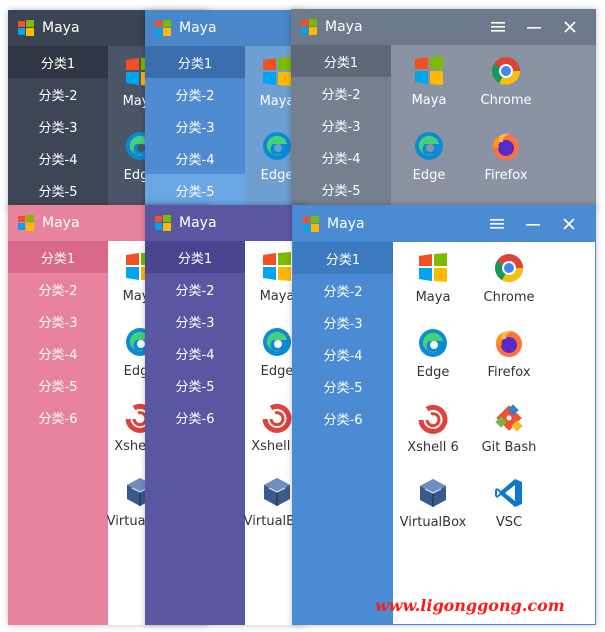 Image resolution: width=605 pixels, height=632 pixels. Describe the element at coordinates (470, 605) in the screenshot. I see `watermark-text: www.ligonggong.com` at that location.